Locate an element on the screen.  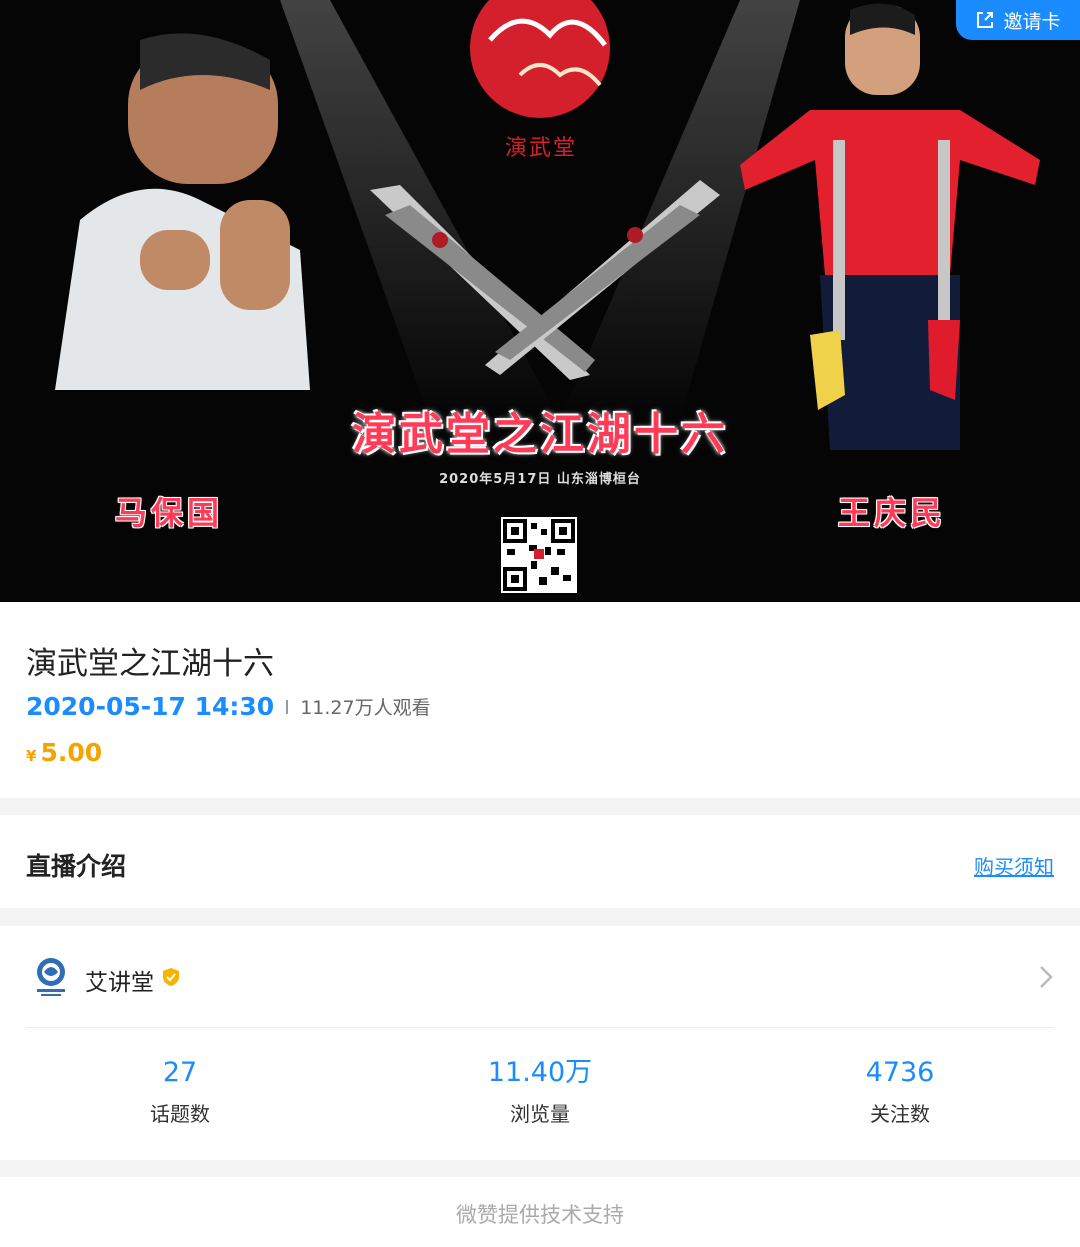
organizer-stats: 27 话题数 11.40万 浏览量 4736 关注数 is located at coordinates (540, 1091).